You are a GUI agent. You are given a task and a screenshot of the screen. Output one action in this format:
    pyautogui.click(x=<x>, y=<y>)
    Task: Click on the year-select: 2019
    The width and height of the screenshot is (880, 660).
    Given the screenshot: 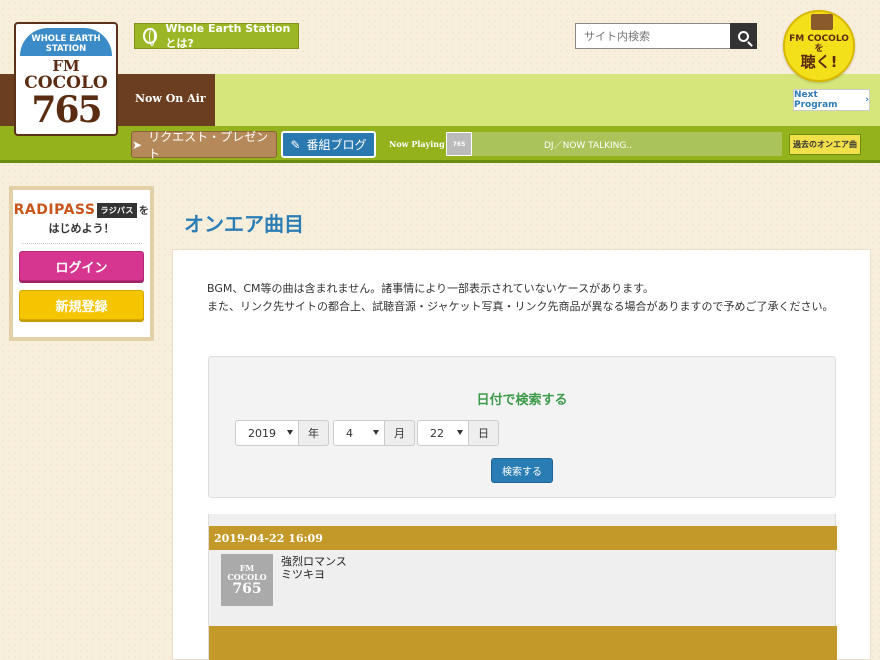 What is the action you would take?
    pyautogui.click(x=267, y=433)
    